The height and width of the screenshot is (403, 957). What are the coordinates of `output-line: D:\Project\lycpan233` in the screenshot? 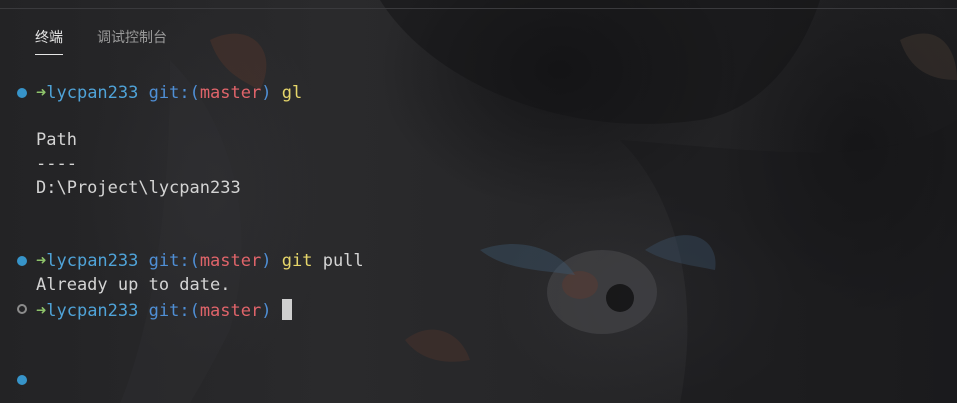 It's located at (138, 188).